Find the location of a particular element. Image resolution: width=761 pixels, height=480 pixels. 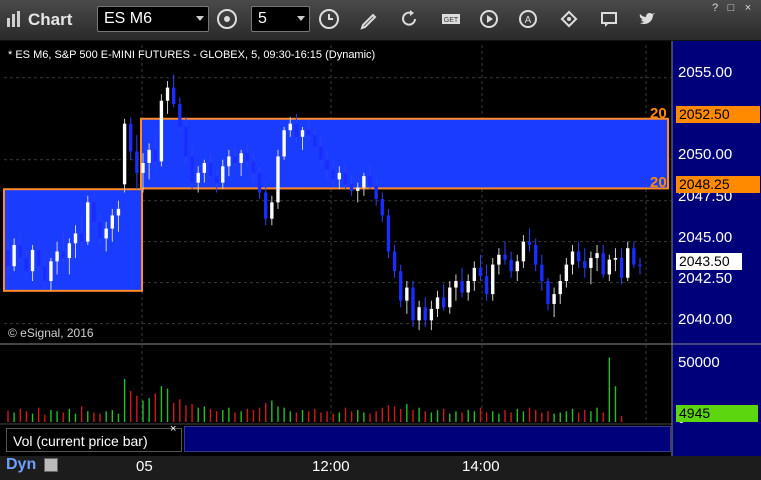

pencil-icon is located at coordinates (368, 21).